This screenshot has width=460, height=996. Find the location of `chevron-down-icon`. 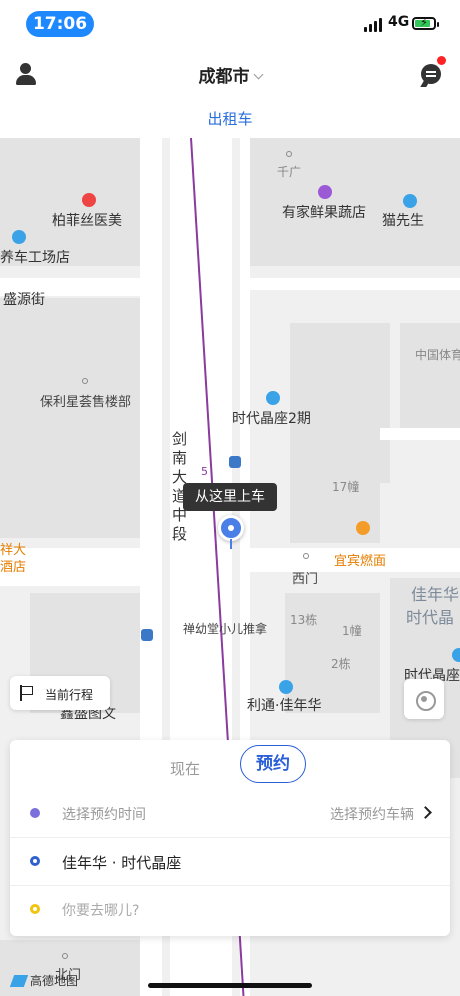

chevron-down-icon is located at coordinates (258, 74).